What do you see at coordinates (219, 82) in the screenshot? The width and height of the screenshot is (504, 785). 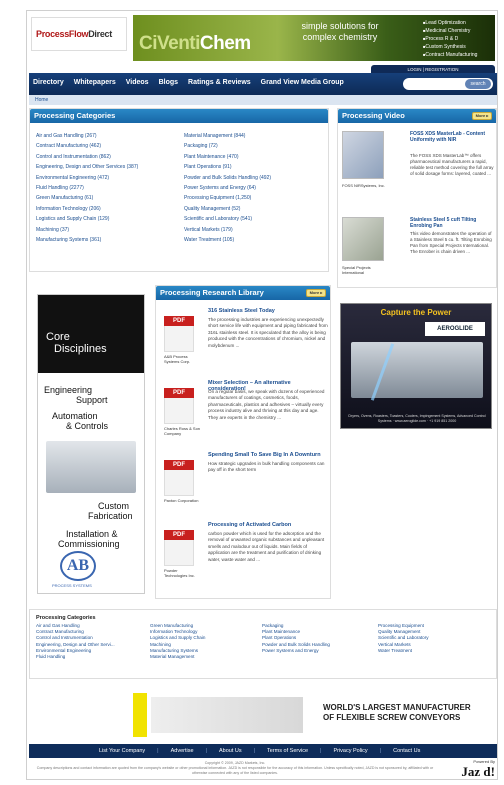 I see `nav-ratings-reviews: Ratings & Reviews` at bounding box center [219, 82].